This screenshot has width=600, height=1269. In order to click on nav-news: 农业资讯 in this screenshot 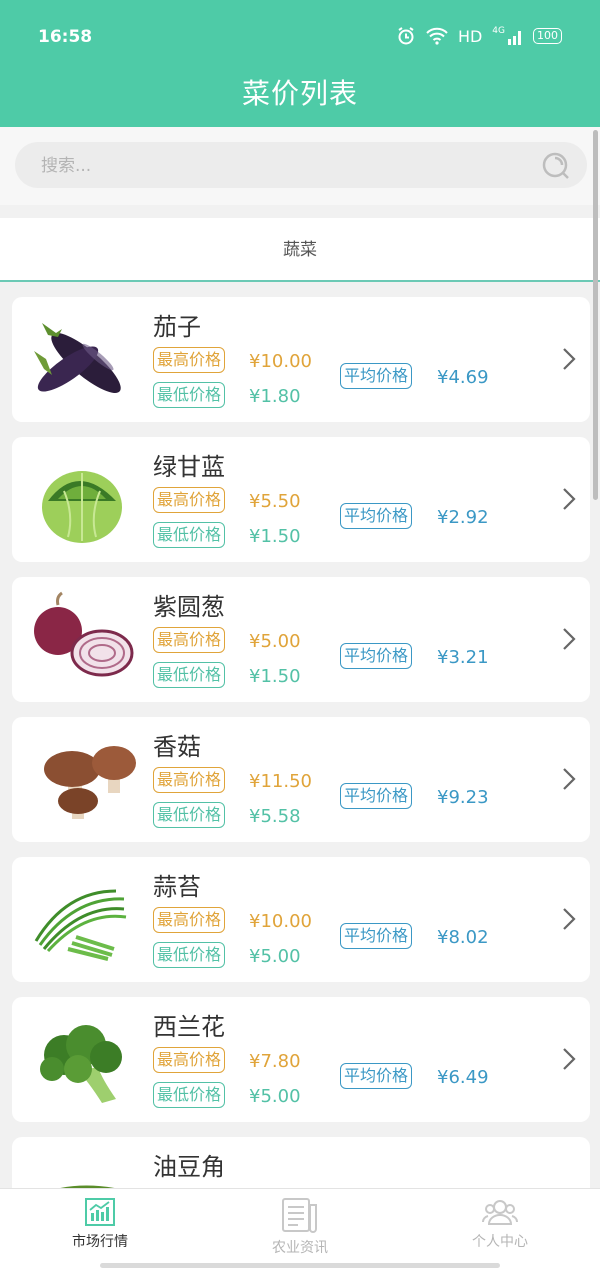, I will do `click(300, 1227)`.